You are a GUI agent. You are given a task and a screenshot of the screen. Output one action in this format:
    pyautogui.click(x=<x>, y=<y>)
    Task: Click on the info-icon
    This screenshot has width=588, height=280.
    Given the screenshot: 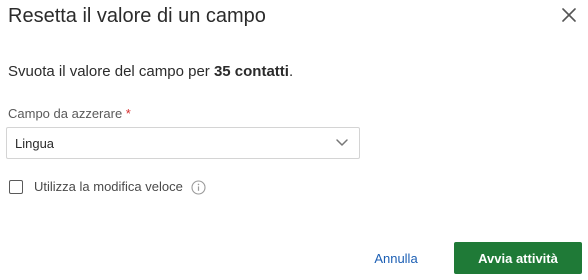 What is the action you would take?
    pyautogui.click(x=198, y=187)
    